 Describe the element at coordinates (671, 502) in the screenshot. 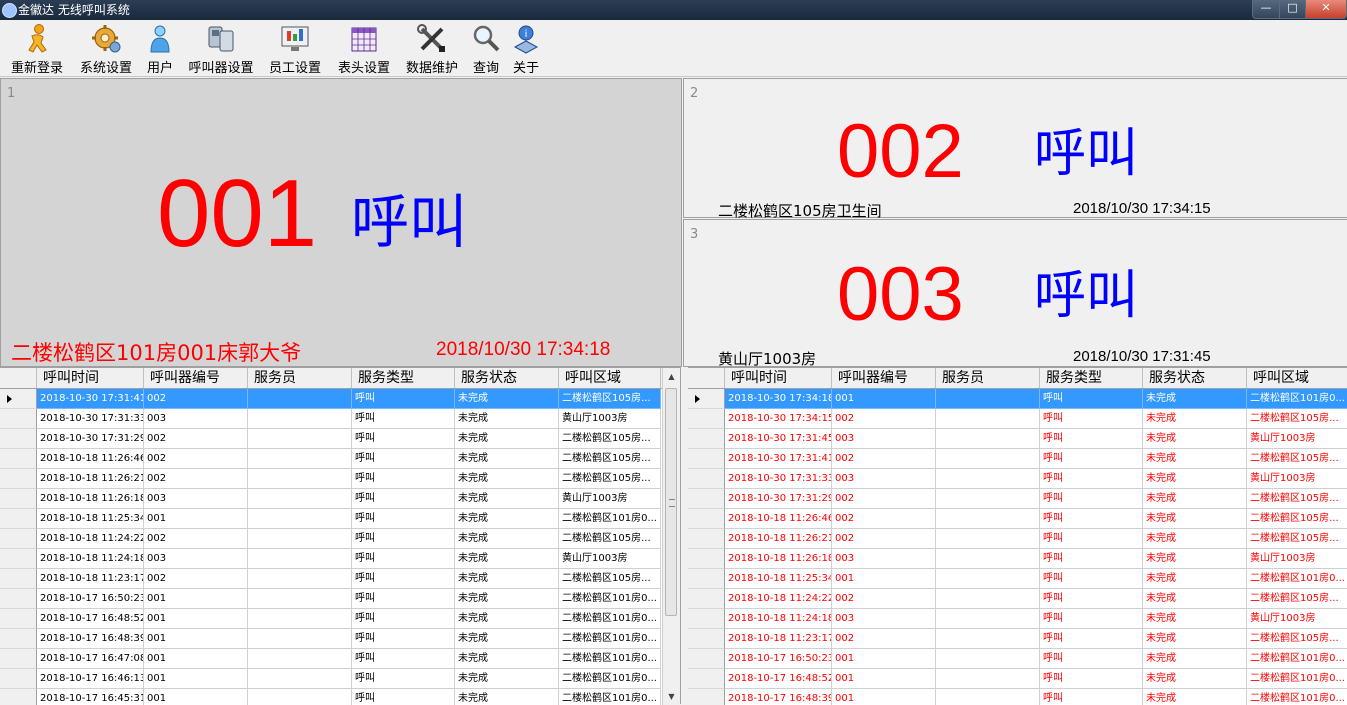

I see `scroll-thumb` at that location.